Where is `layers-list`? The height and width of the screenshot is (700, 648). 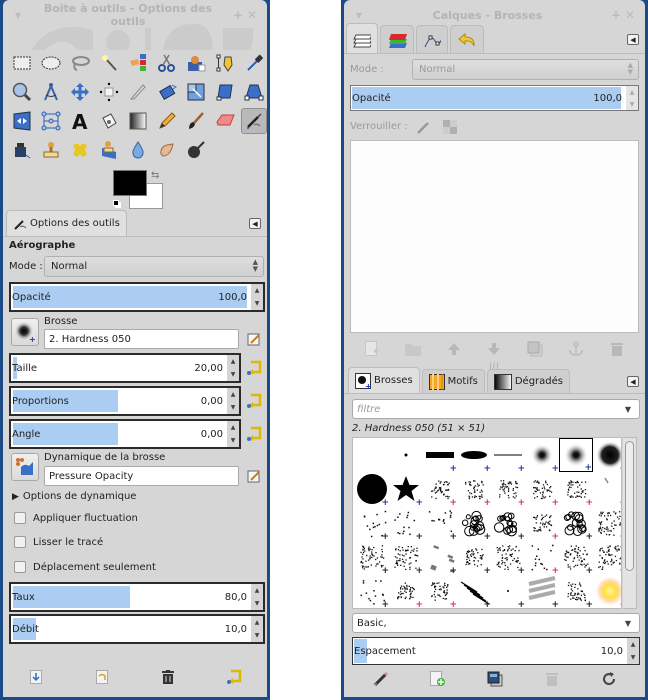
layers-list is located at coordinates (494, 236).